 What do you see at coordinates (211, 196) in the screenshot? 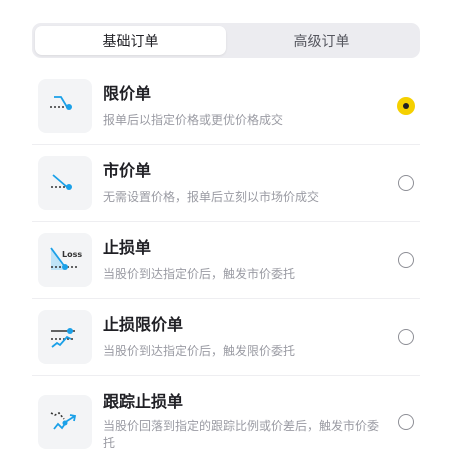
I see `order-description: 无需设置价格，报单后立刻以市场价成交` at bounding box center [211, 196].